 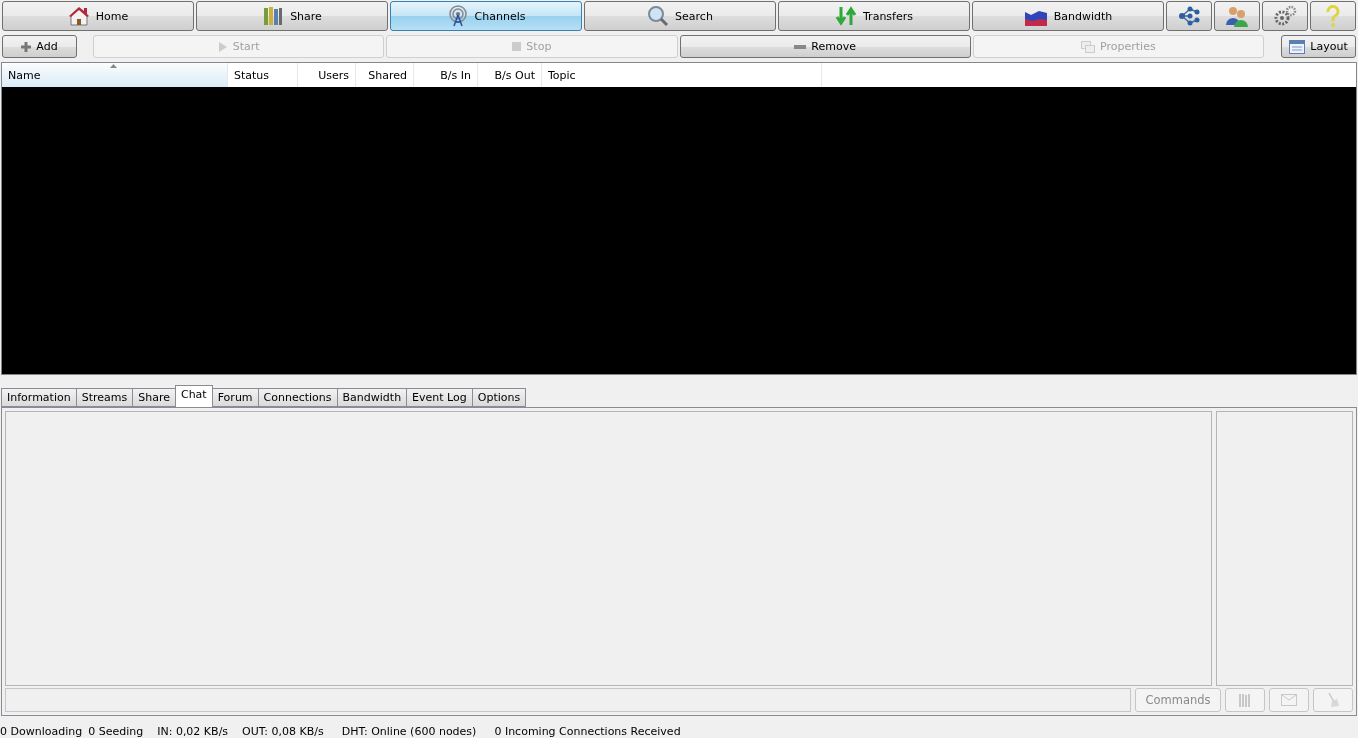 What do you see at coordinates (1088, 46) in the screenshot?
I see `windows-icon` at bounding box center [1088, 46].